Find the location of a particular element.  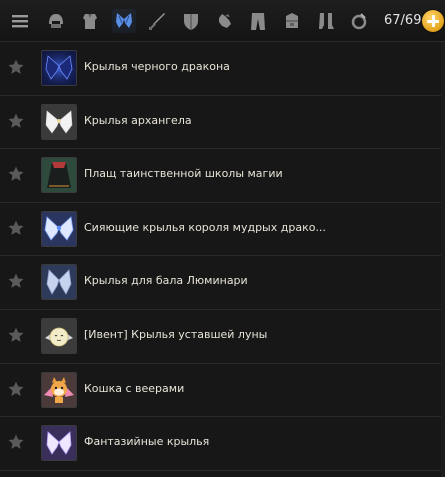

list-item: [Ивент] Крылья уставшей луны is located at coordinates (222, 336).